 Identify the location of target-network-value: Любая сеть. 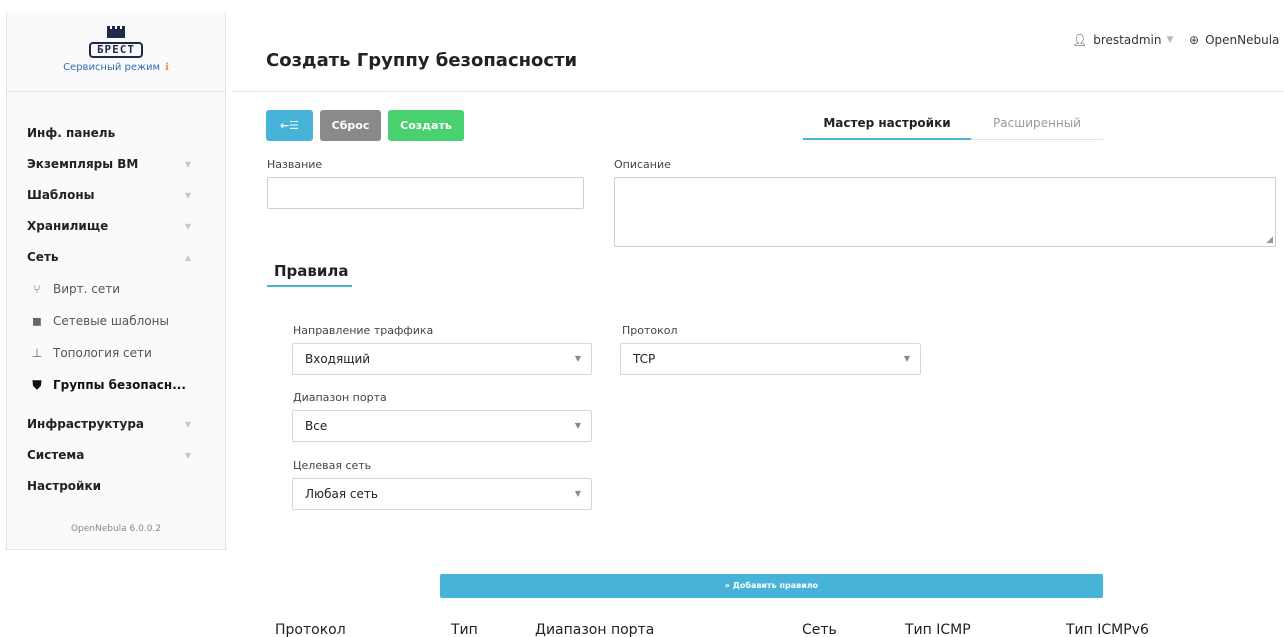
(341, 494).